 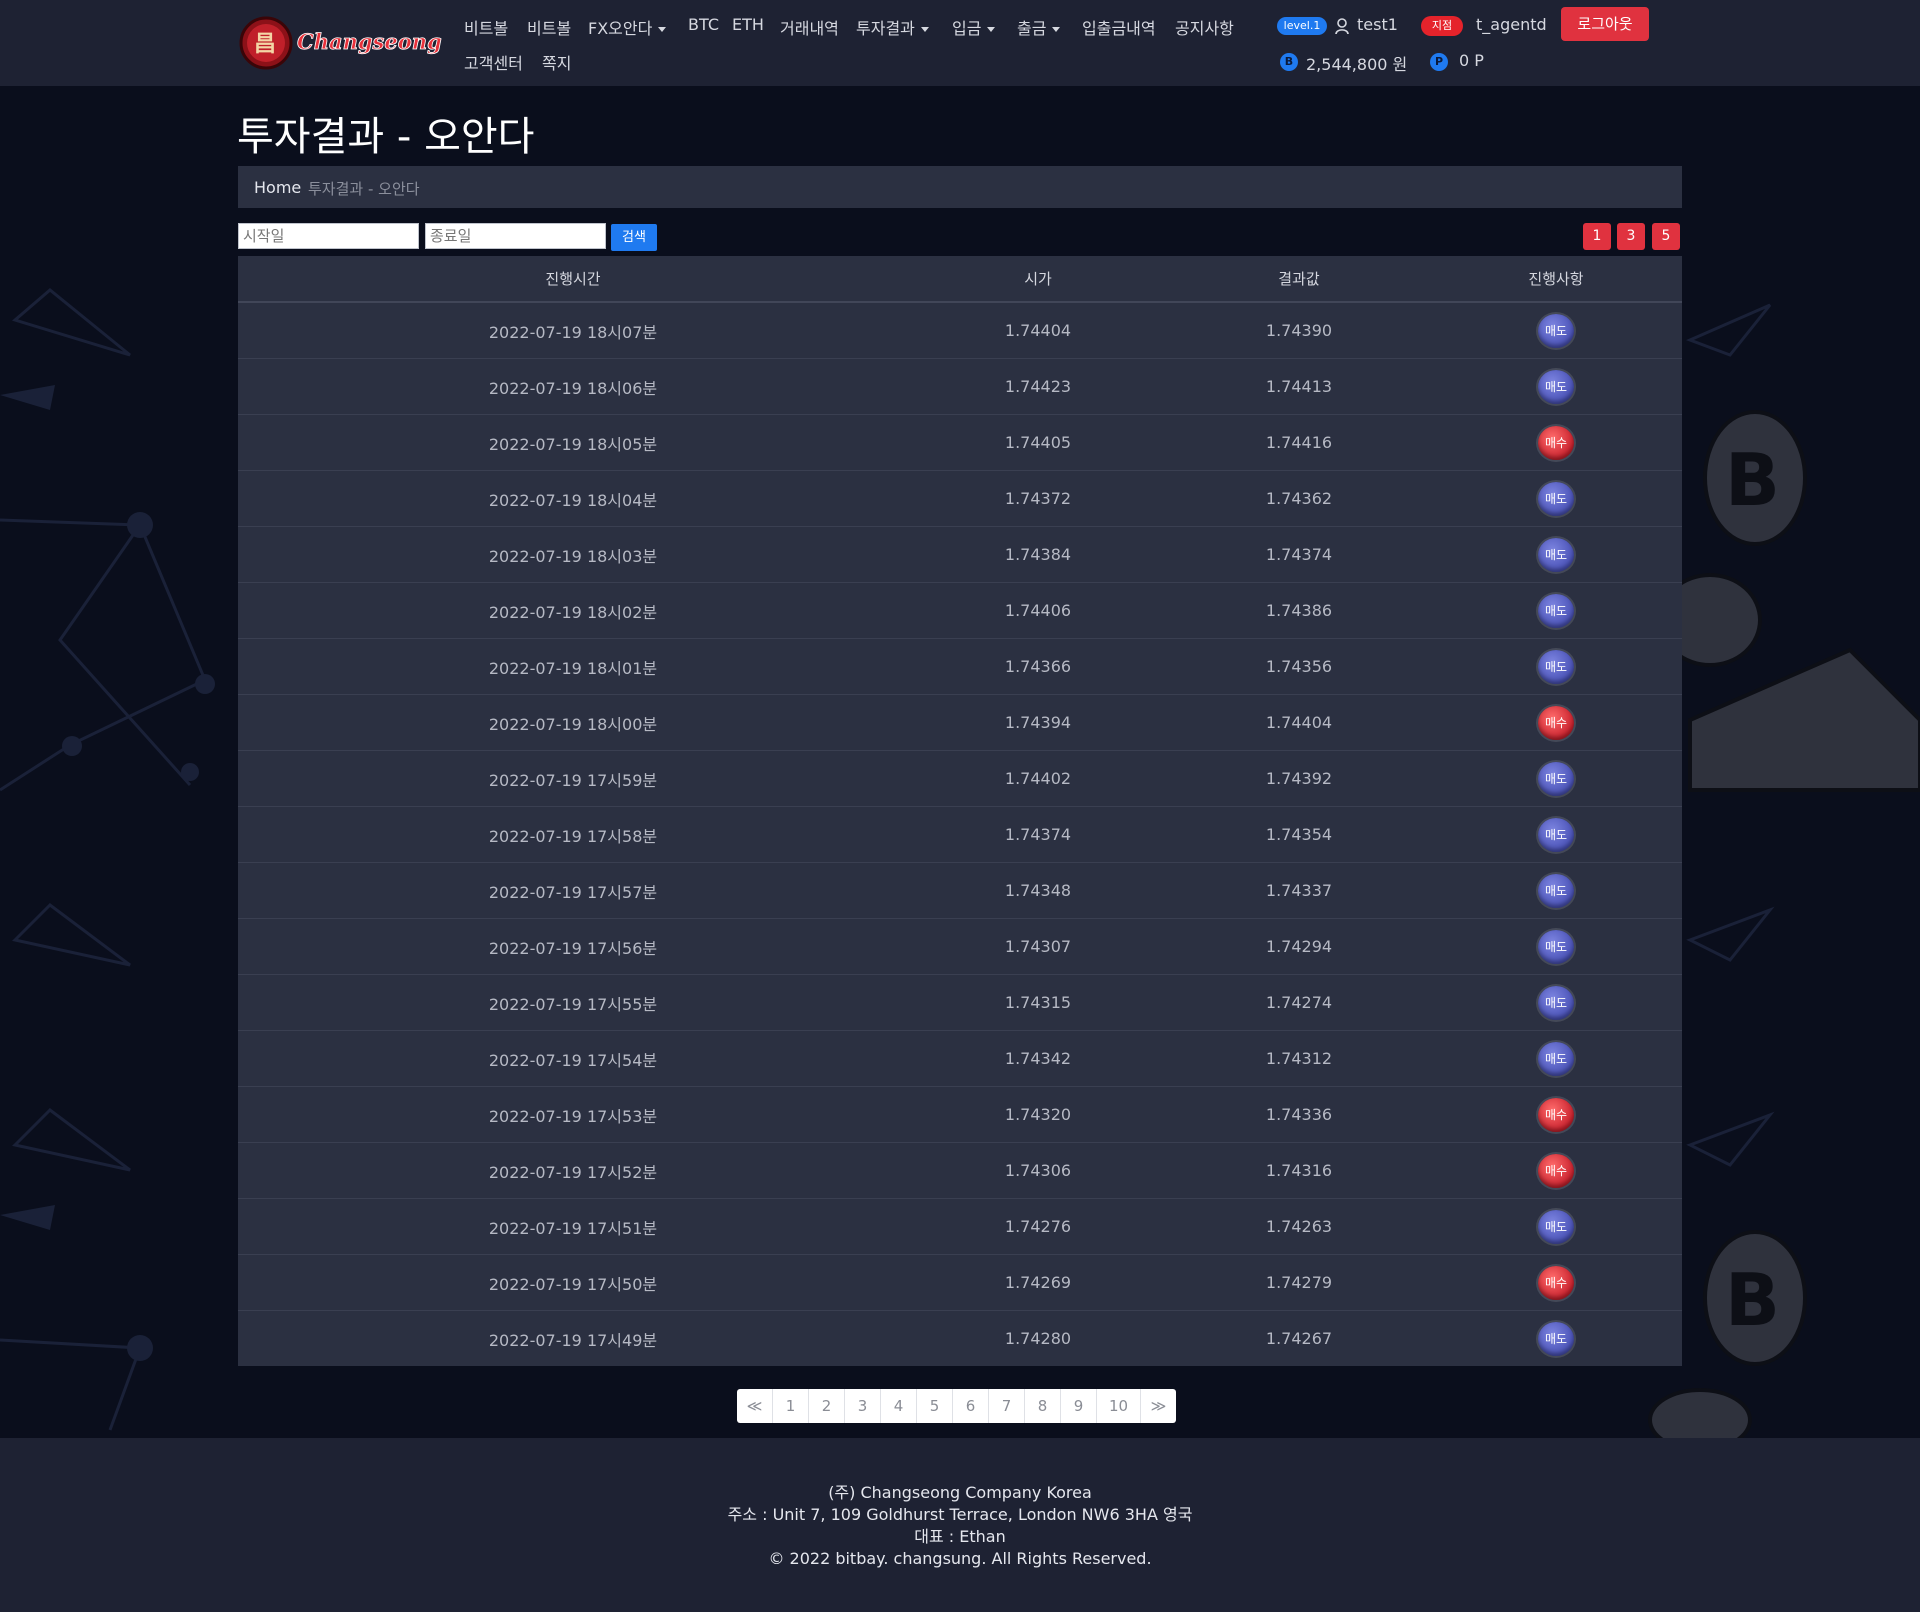 I want to click on breadcrumb: Home 투자결과 - 오안다, so click(x=960, y=187).